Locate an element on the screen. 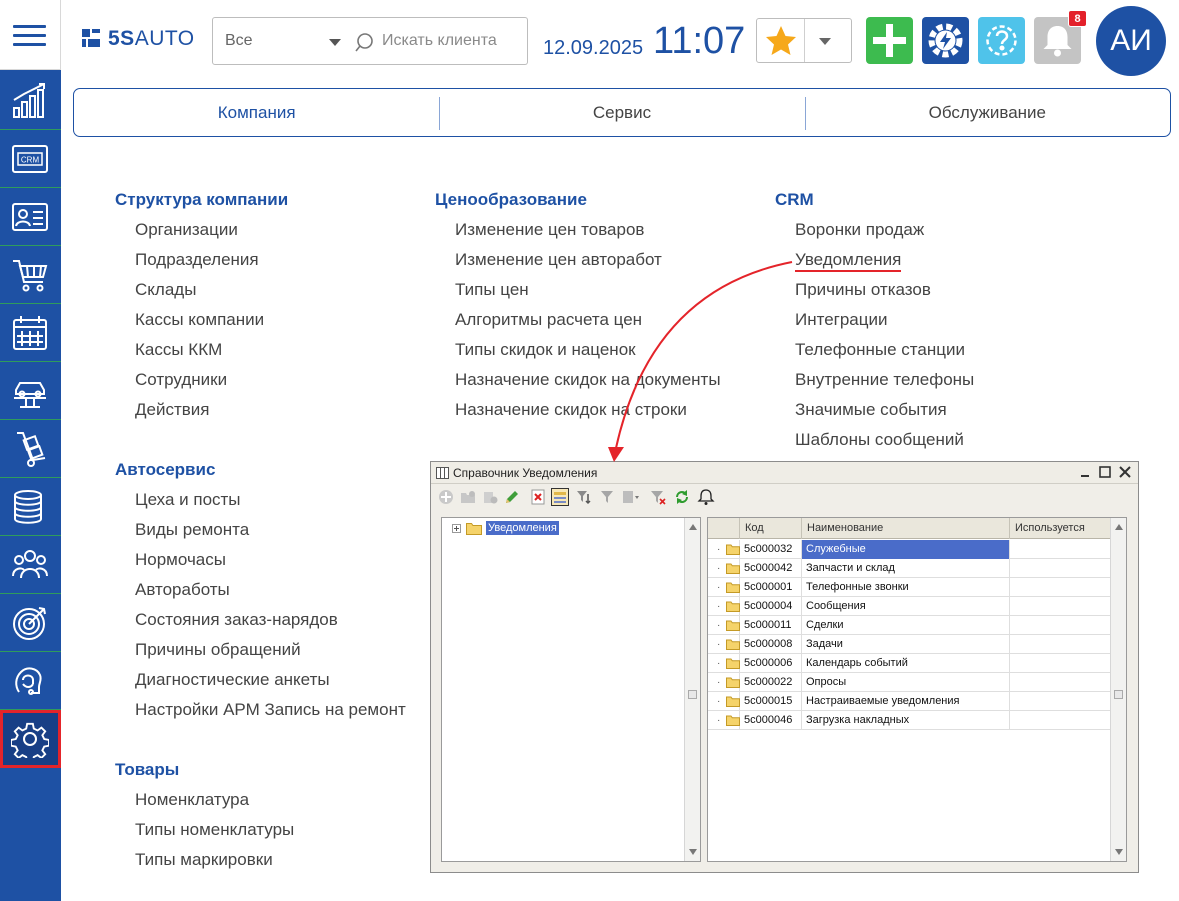 The image size is (1179, 901). link-repair-types: Виды ремонта is located at coordinates (260, 530).